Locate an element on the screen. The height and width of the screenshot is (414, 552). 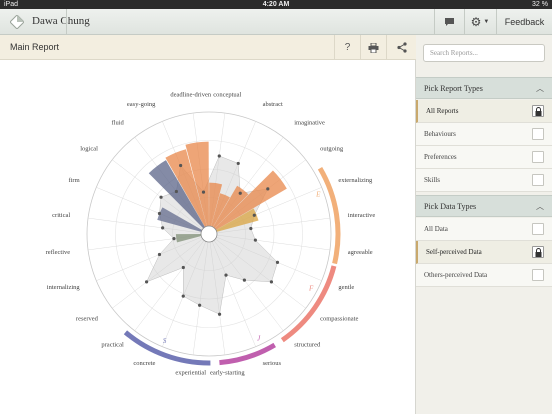
category-label: abstract is located at coordinates (273, 104).